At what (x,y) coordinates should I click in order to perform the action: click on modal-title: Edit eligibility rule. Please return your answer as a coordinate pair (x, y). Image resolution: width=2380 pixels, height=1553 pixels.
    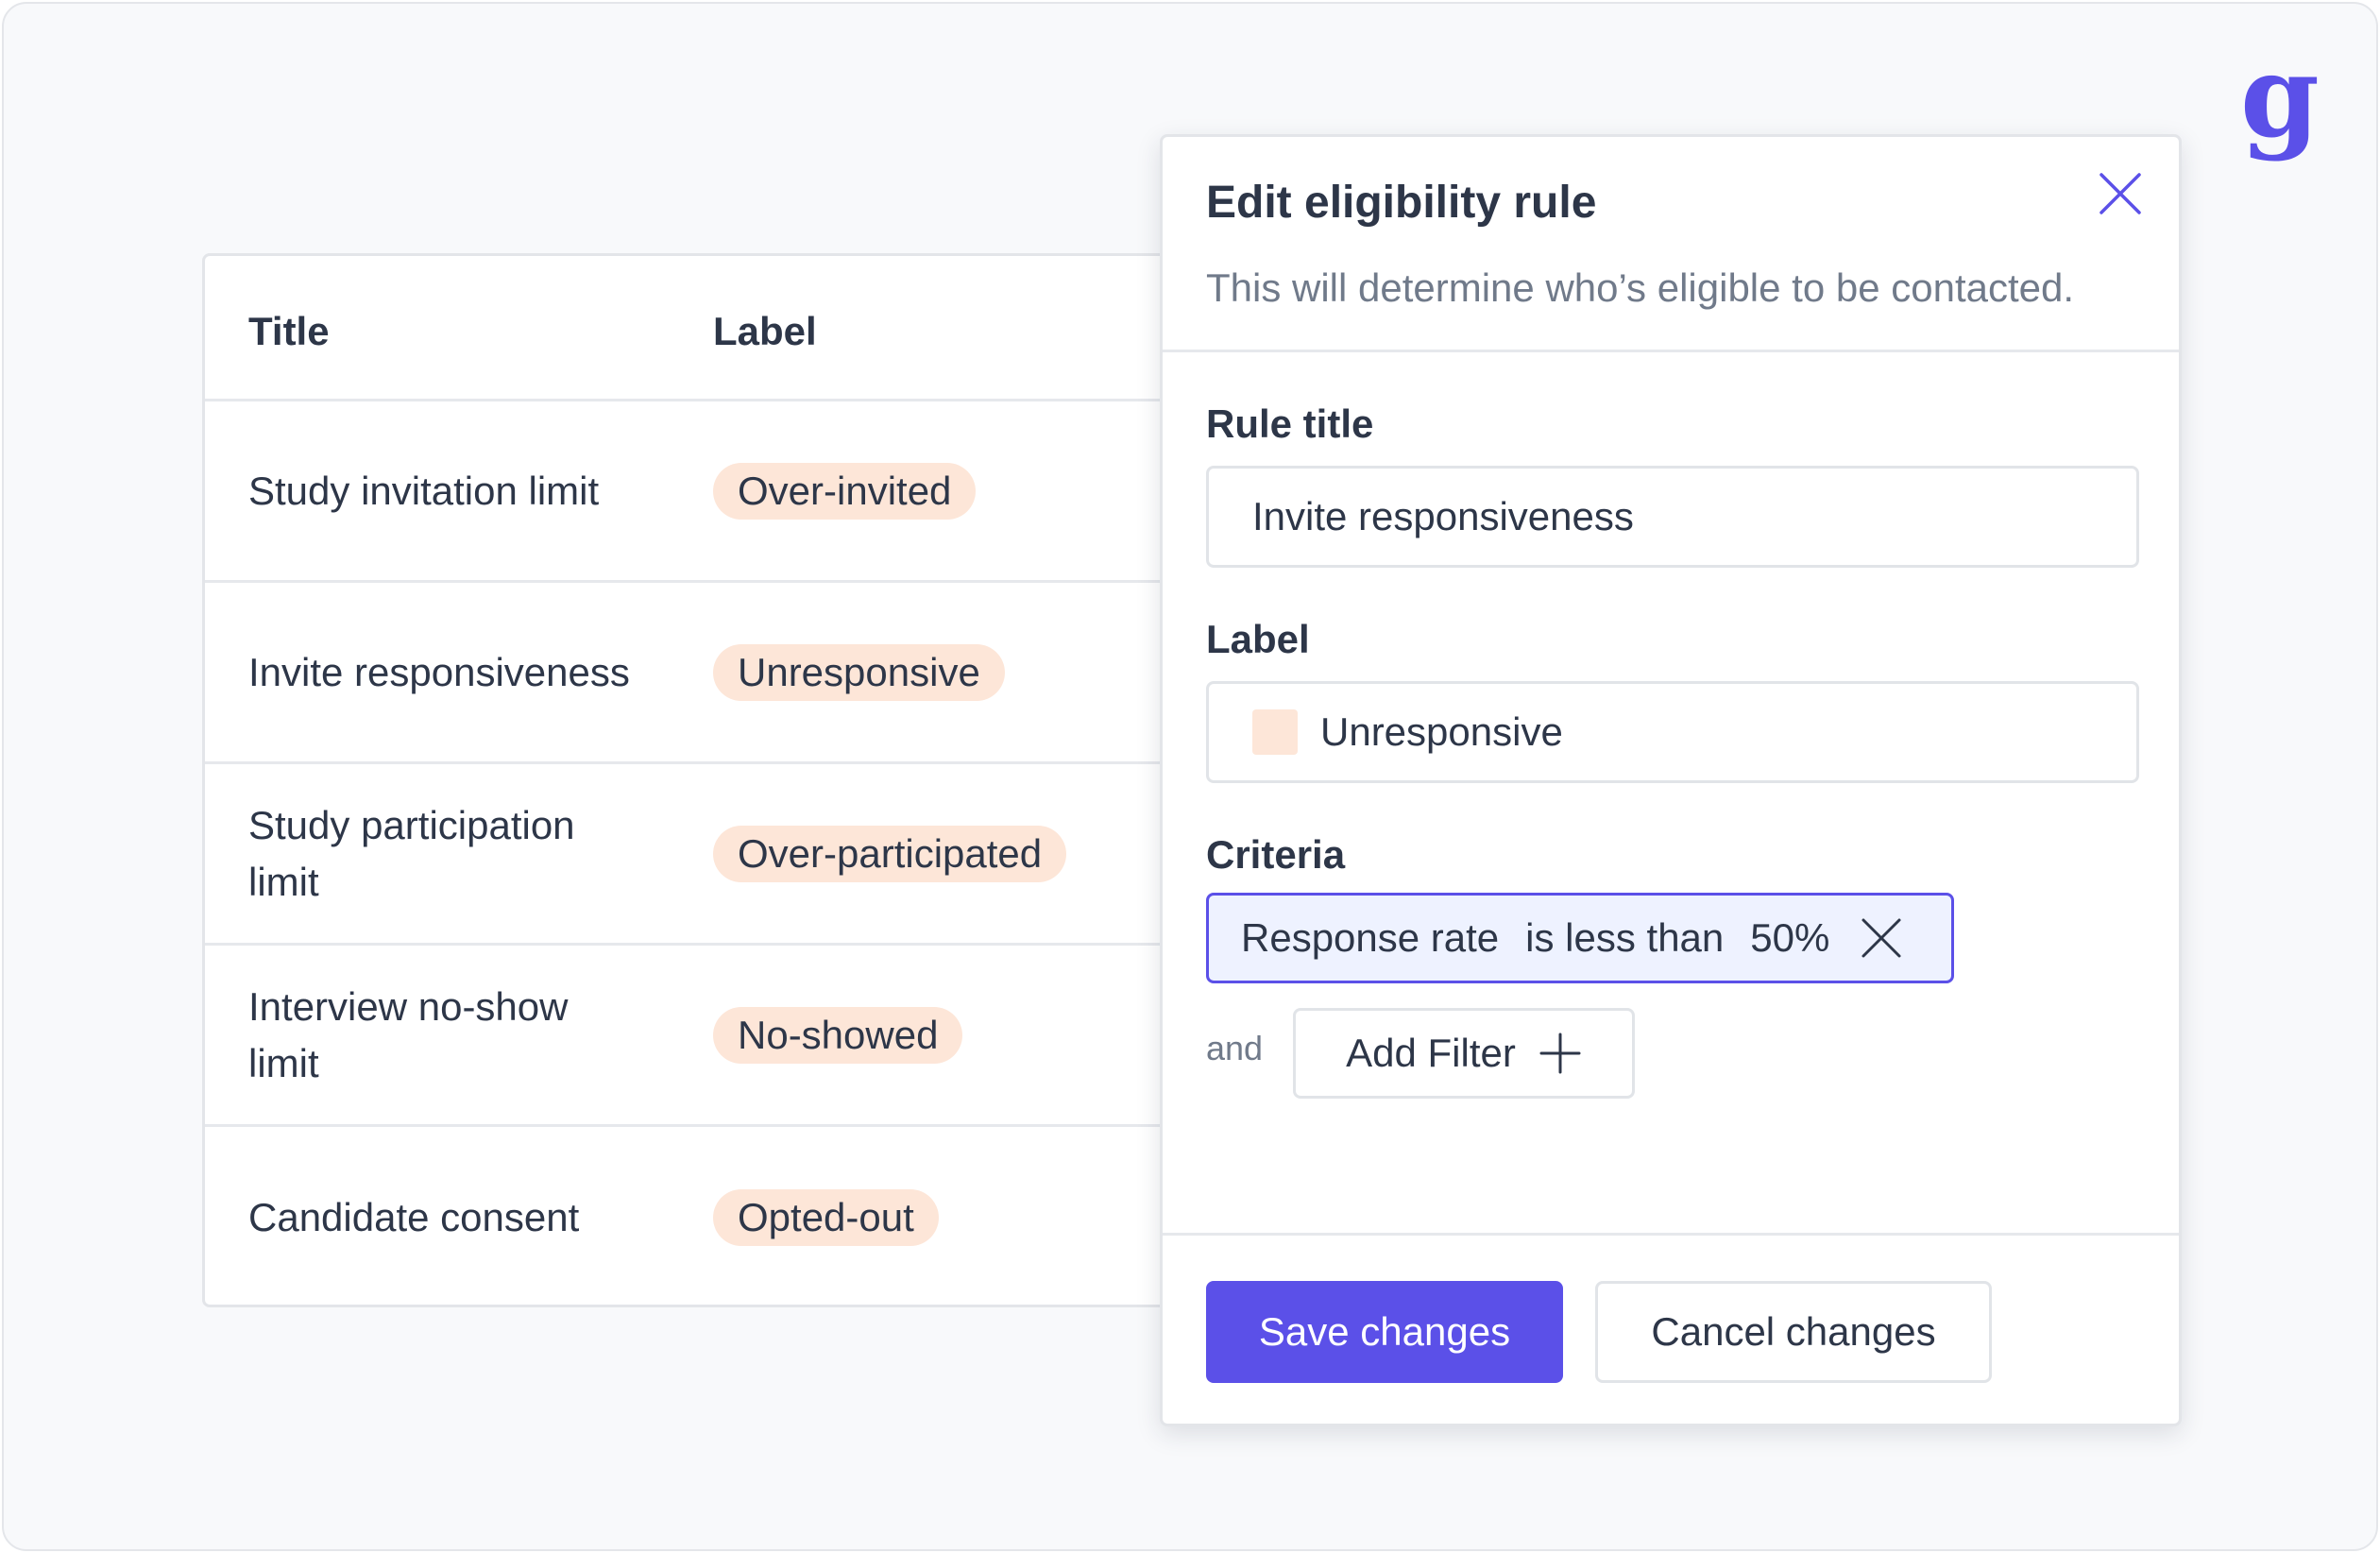
    Looking at the image, I should click on (1401, 203).